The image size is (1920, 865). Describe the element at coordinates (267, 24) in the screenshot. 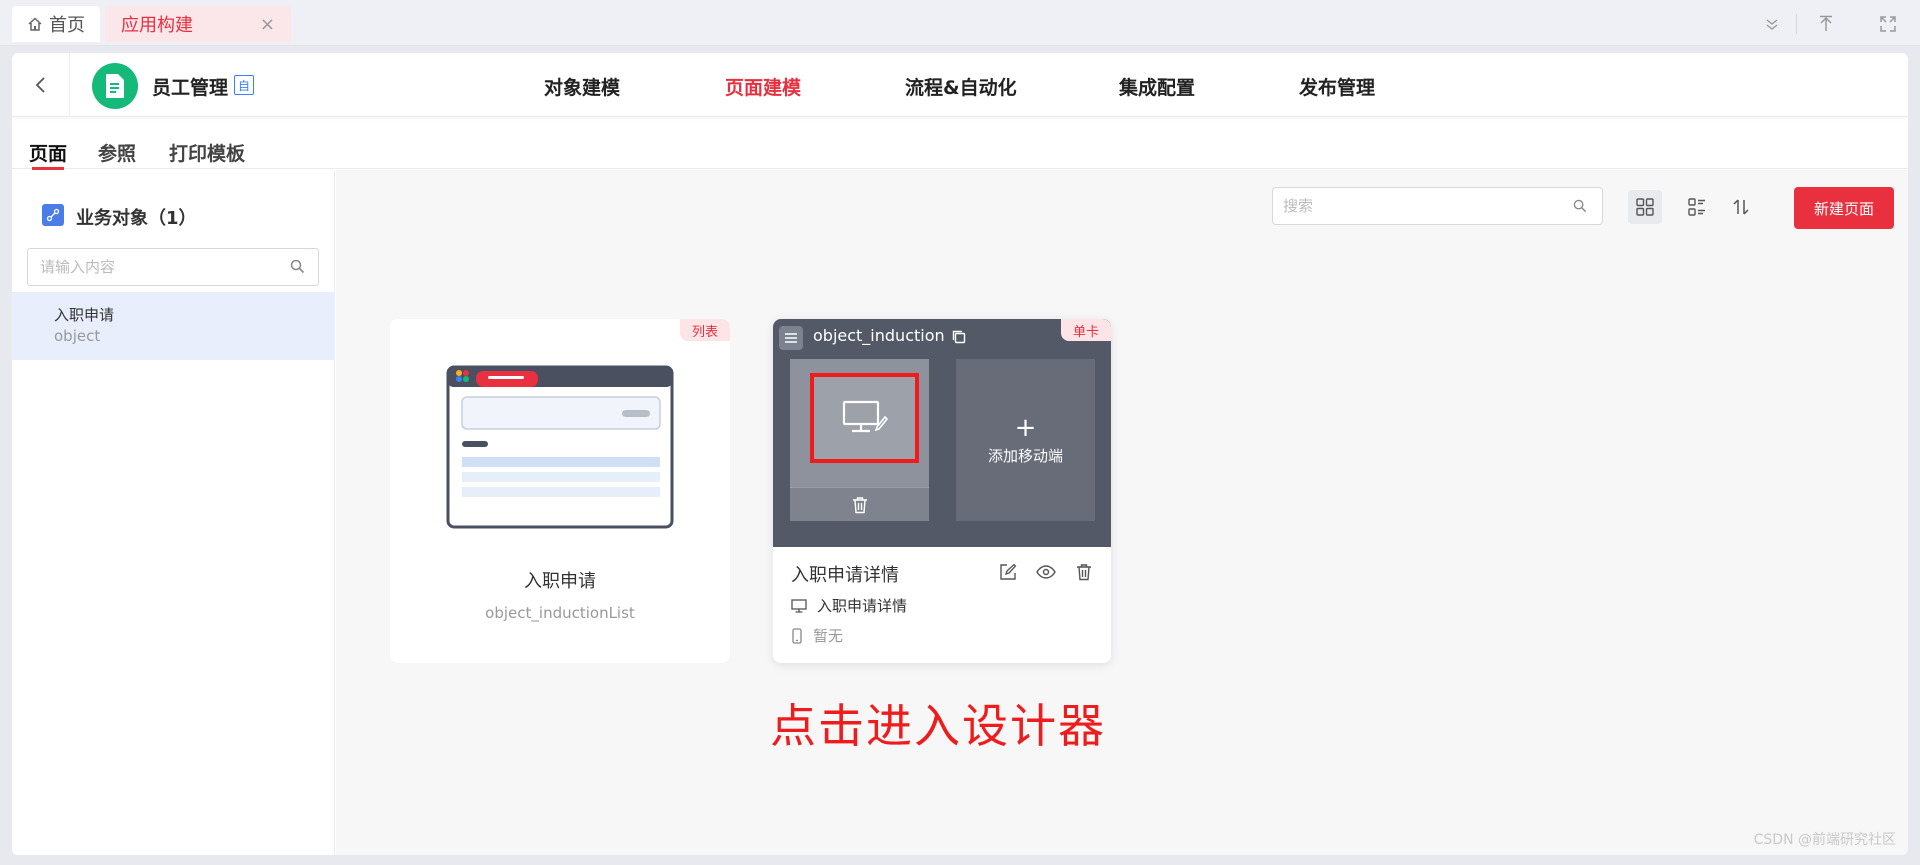

I see `tab-close-icon: ×` at that location.